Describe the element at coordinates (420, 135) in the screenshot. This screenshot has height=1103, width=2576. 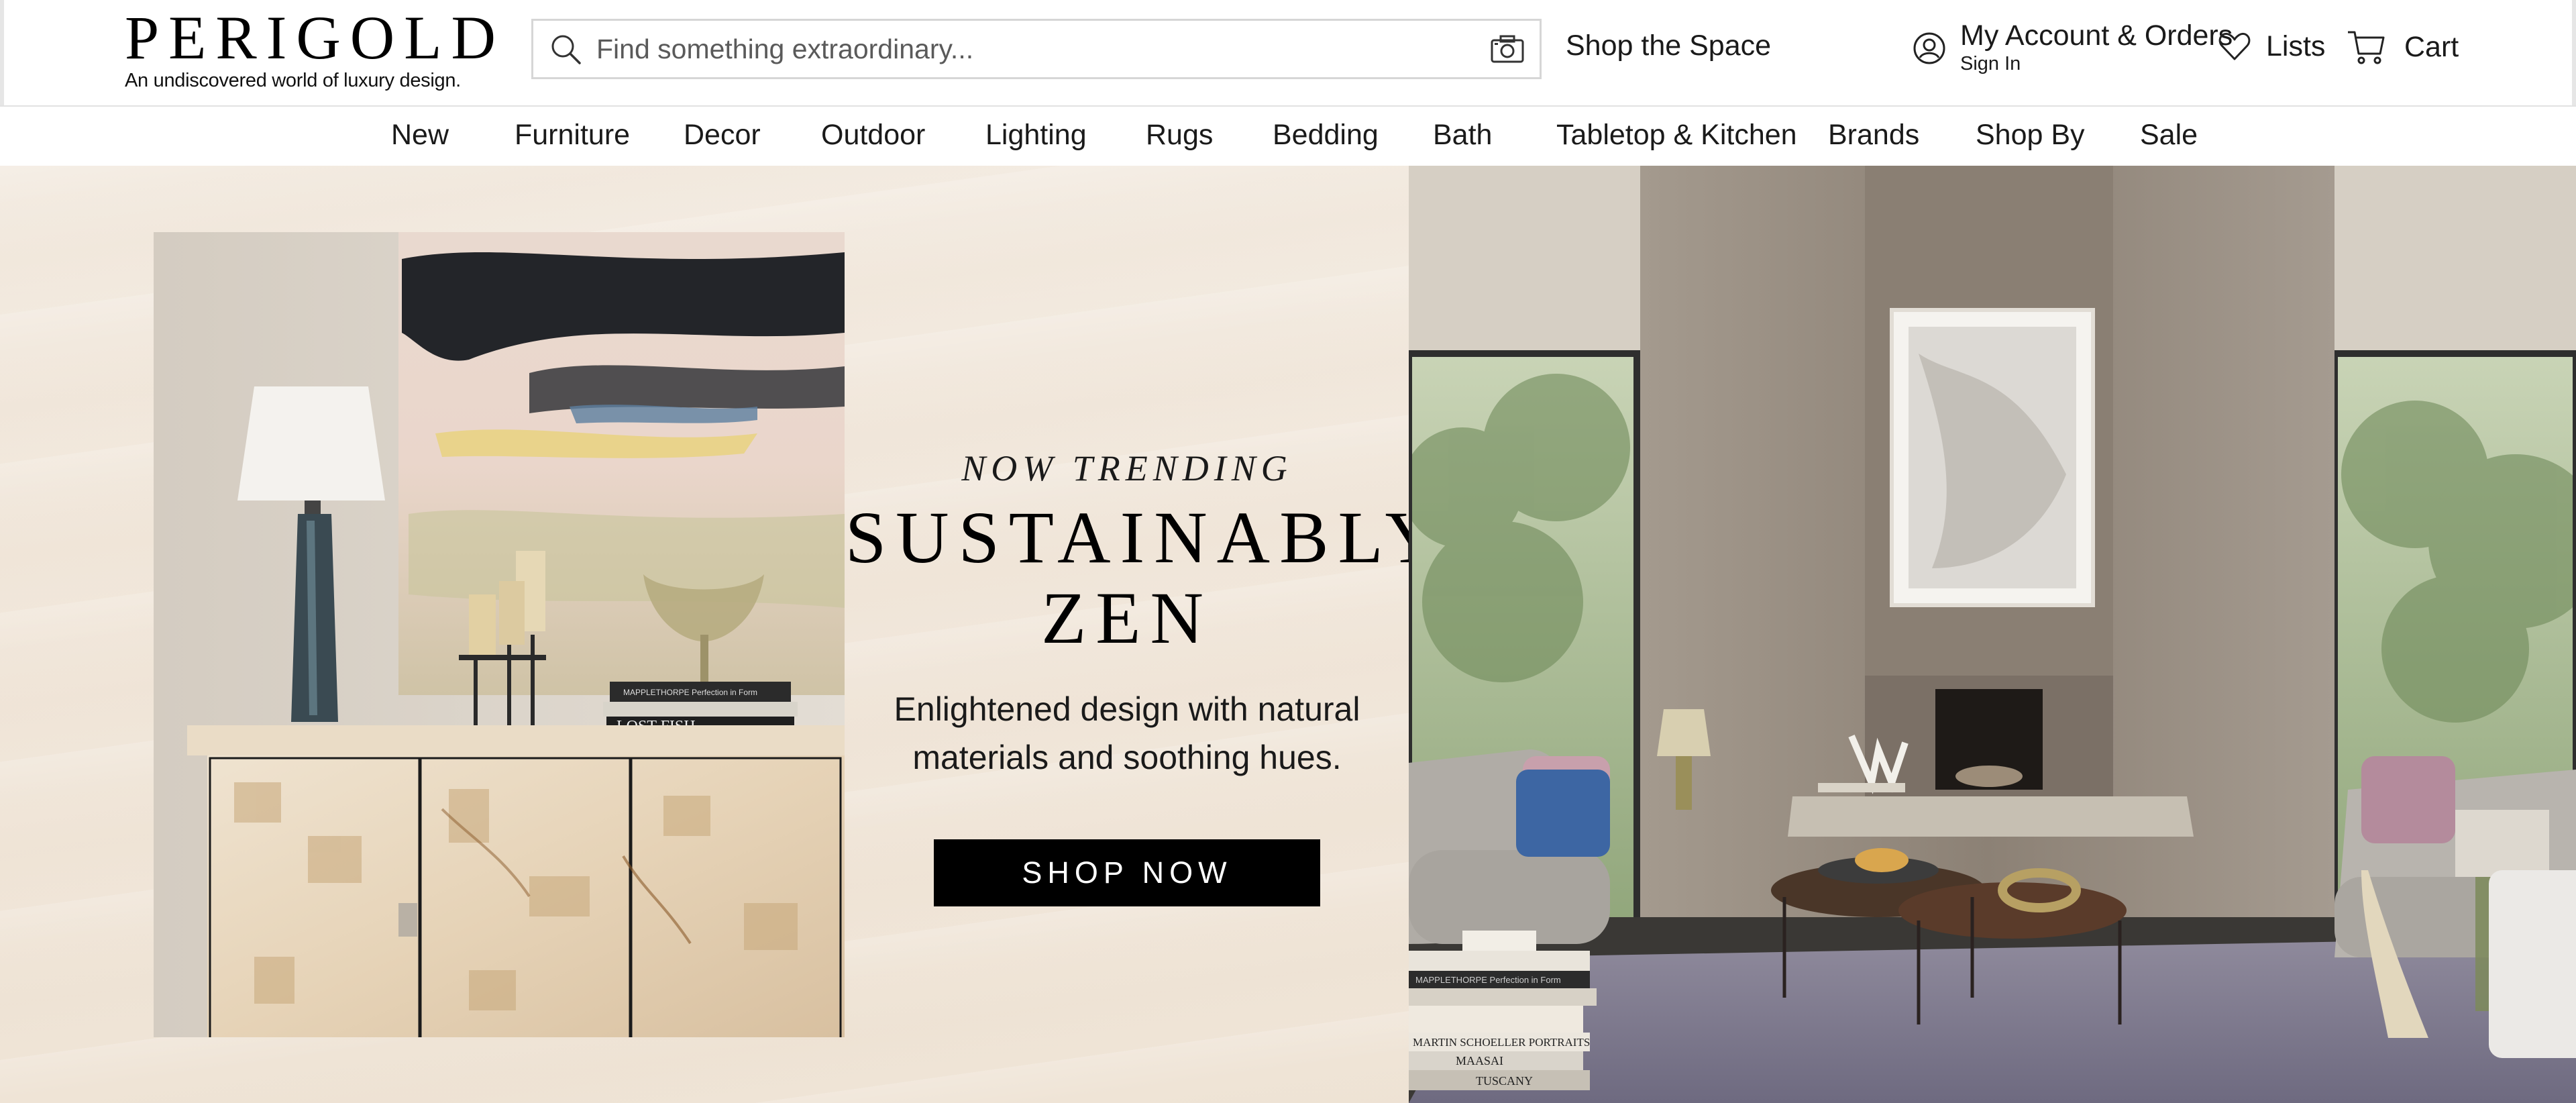
I see `nav-item-new: New` at that location.